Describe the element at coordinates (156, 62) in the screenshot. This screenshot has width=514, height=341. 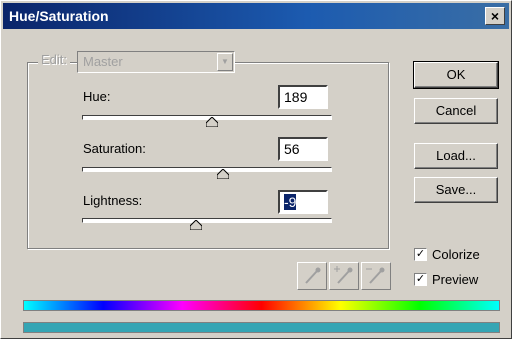
I see `edit-dropdown: Master ▼` at that location.